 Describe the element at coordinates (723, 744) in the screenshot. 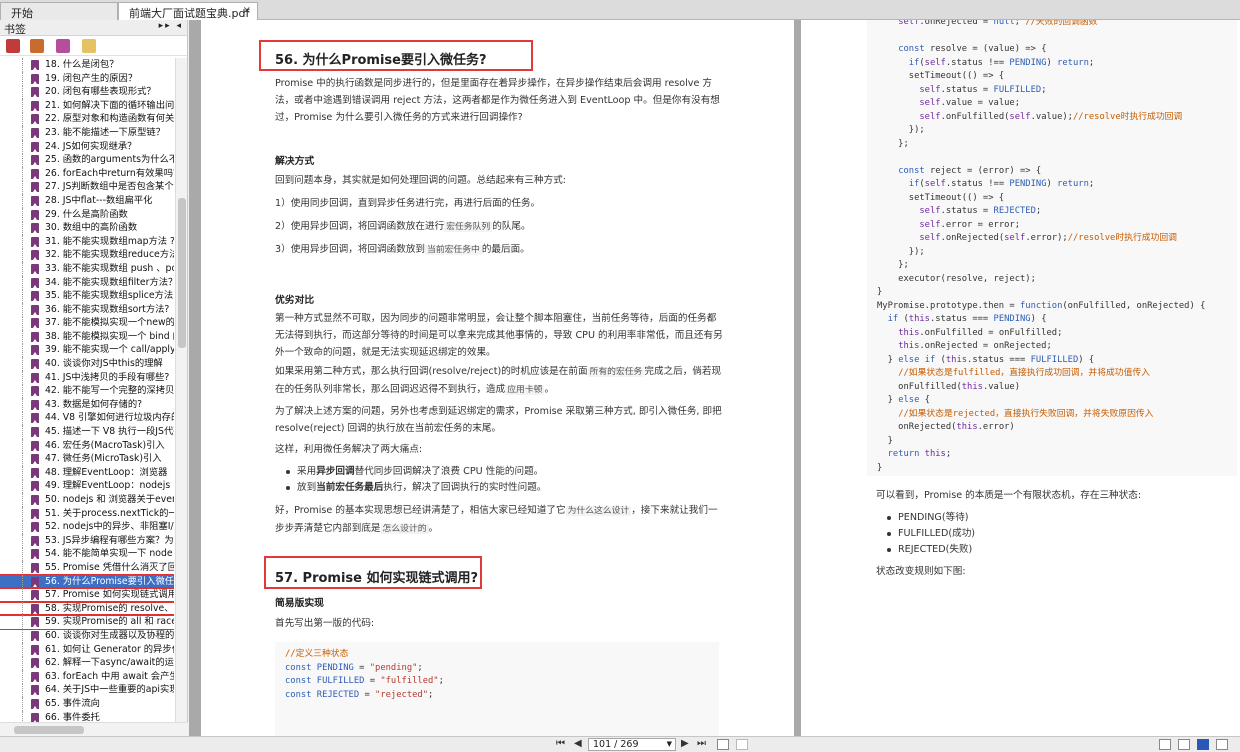

I see `fit-page-icon` at that location.